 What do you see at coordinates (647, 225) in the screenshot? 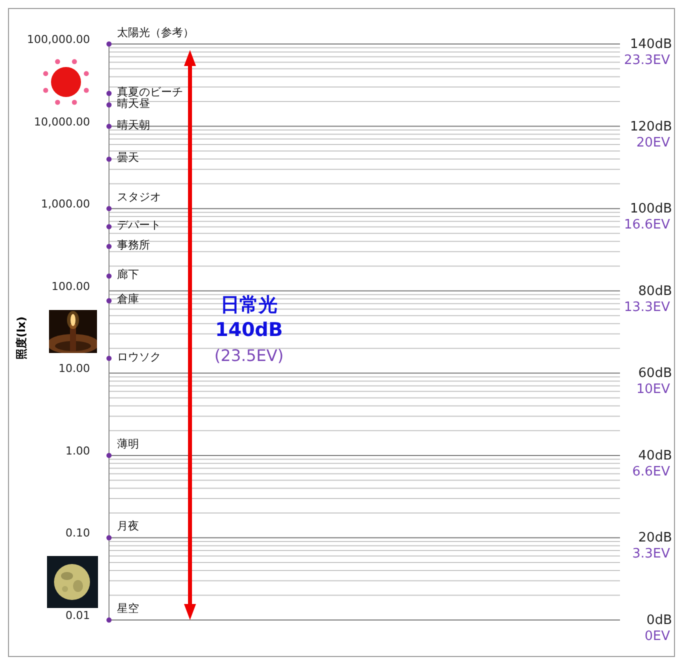
I see `ev-label: 16.6EV` at bounding box center [647, 225].